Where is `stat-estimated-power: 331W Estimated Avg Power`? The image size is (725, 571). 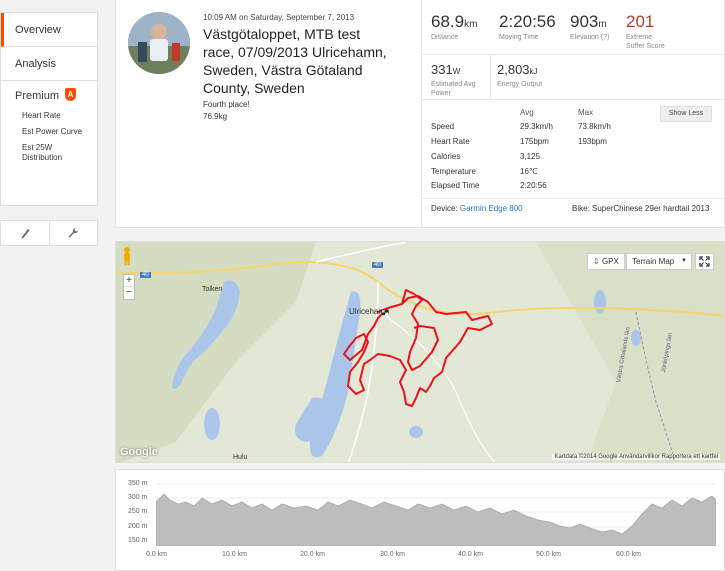 stat-estimated-power: 331W Estimated Avg Power is located at coordinates (453, 79).